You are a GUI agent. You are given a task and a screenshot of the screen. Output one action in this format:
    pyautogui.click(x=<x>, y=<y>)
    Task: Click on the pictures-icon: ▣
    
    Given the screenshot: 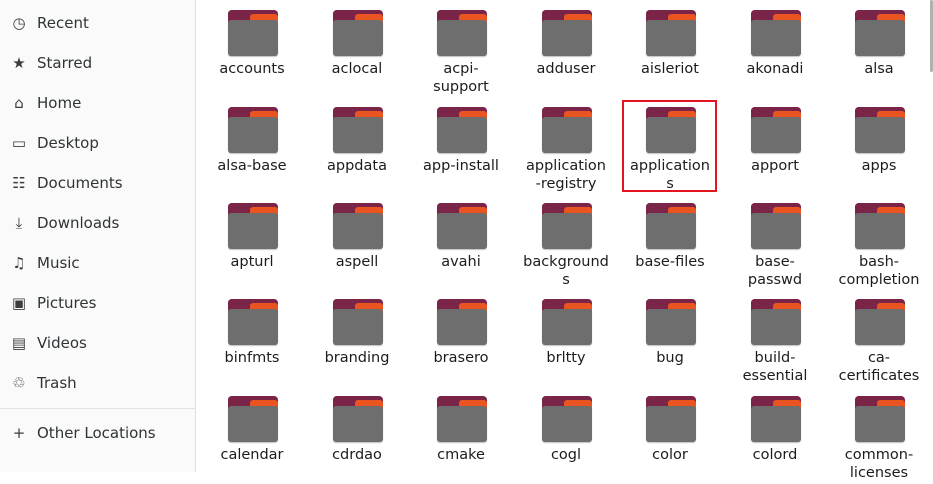 What is the action you would take?
    pyautogui.click(x=19, y=303)
    